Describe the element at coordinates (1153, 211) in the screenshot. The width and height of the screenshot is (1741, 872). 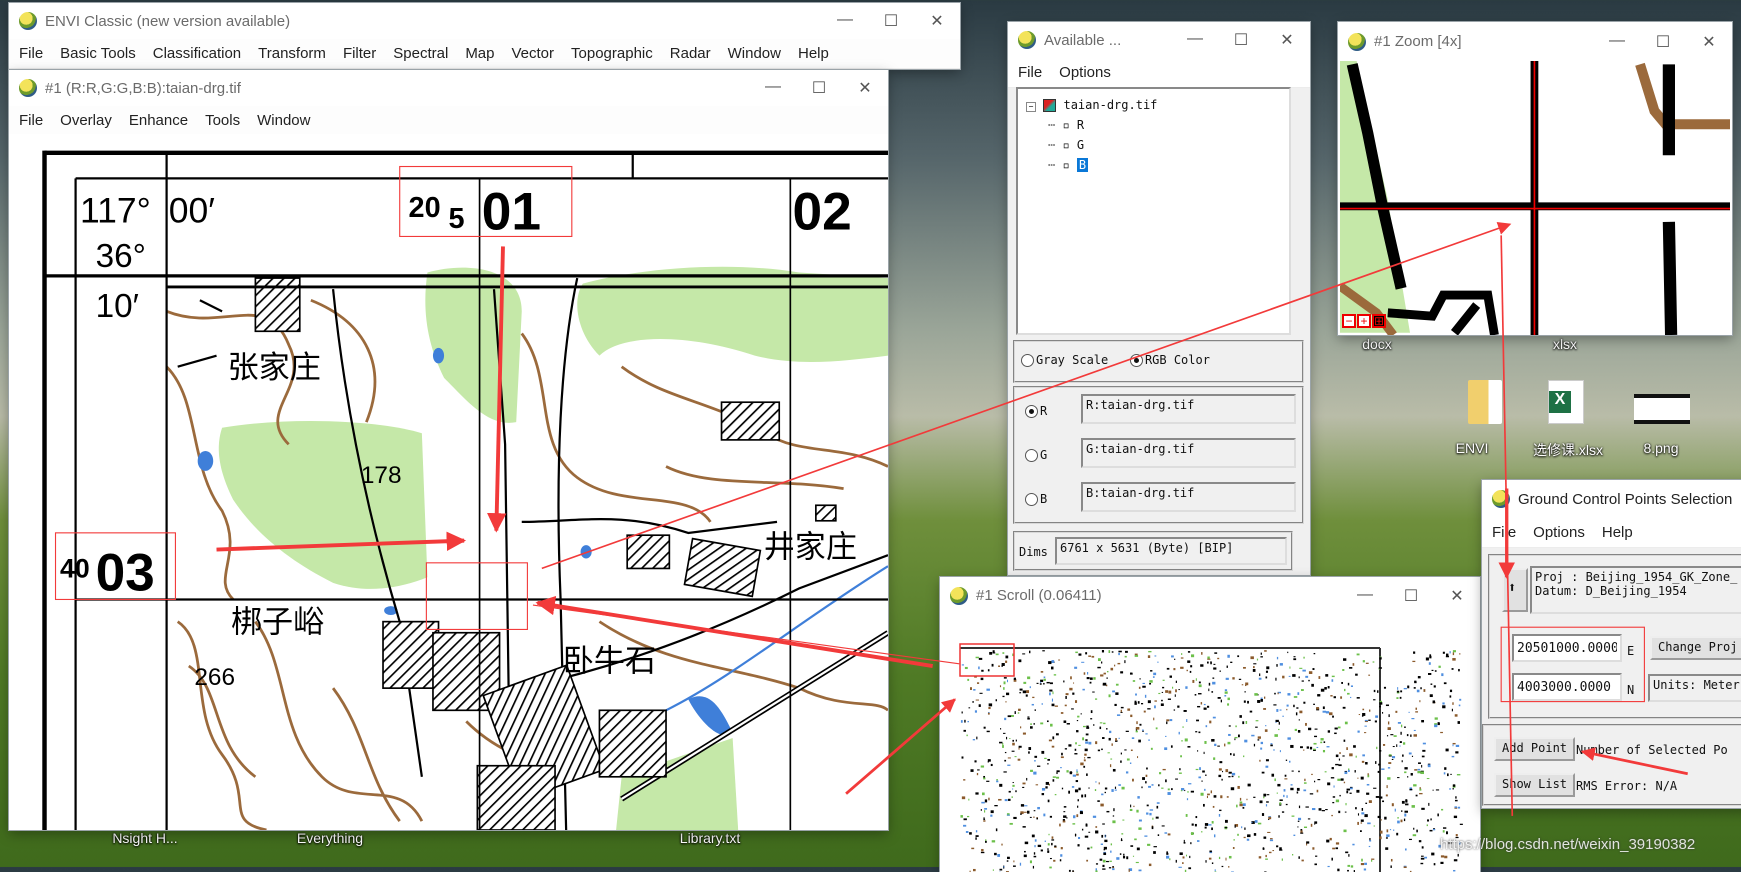
I see `band-tree: − taian-drg.tif ┄ ▫ R ┄ ▫ G ┄ ▫ B` at that location.